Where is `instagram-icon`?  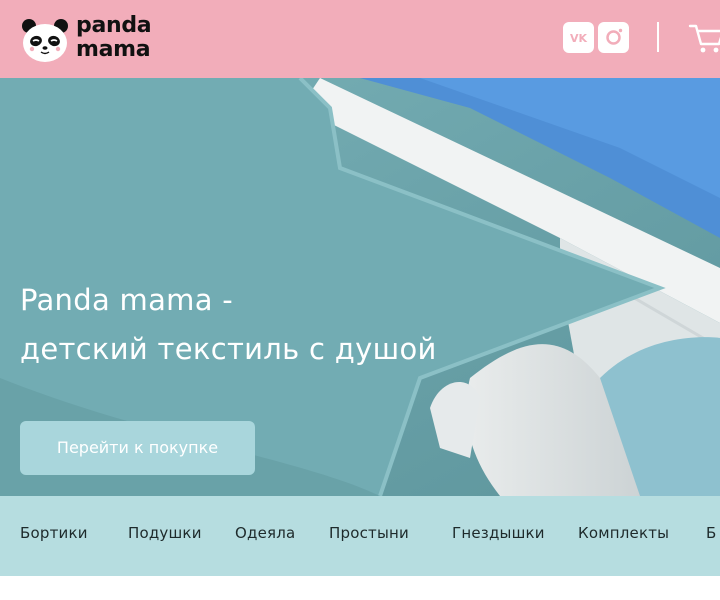 instagram-icon is located at coordinates (613, 37).